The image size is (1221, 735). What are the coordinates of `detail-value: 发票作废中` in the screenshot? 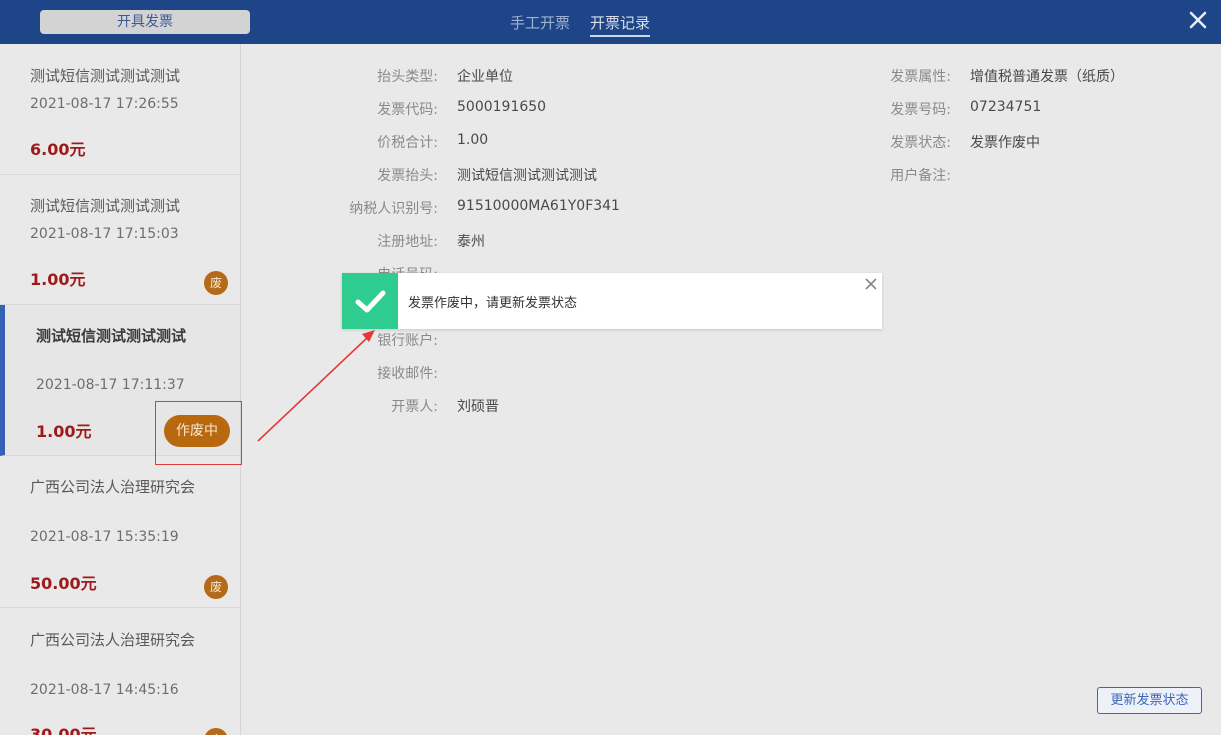 It's located at (1005, 143).